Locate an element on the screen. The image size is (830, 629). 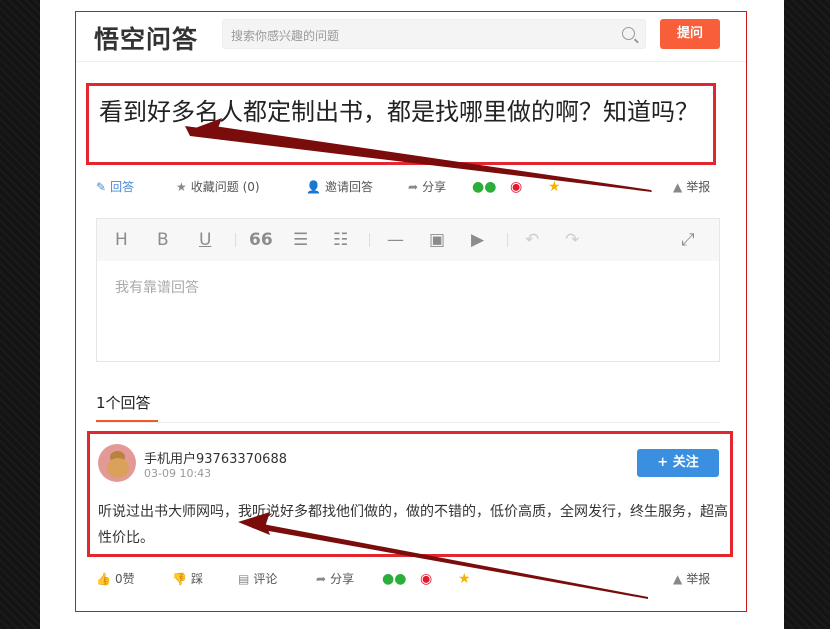
background-left is located at coordinates (20, 314).